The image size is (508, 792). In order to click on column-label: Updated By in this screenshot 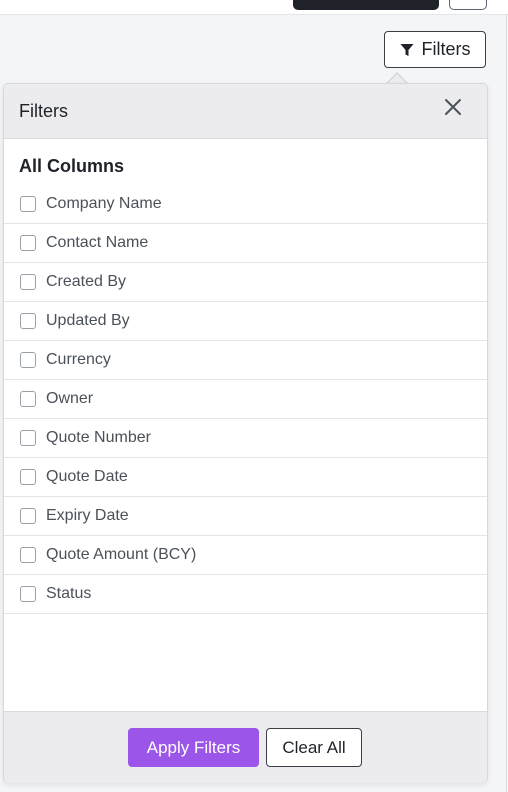, I will do `click(88, 320)`.